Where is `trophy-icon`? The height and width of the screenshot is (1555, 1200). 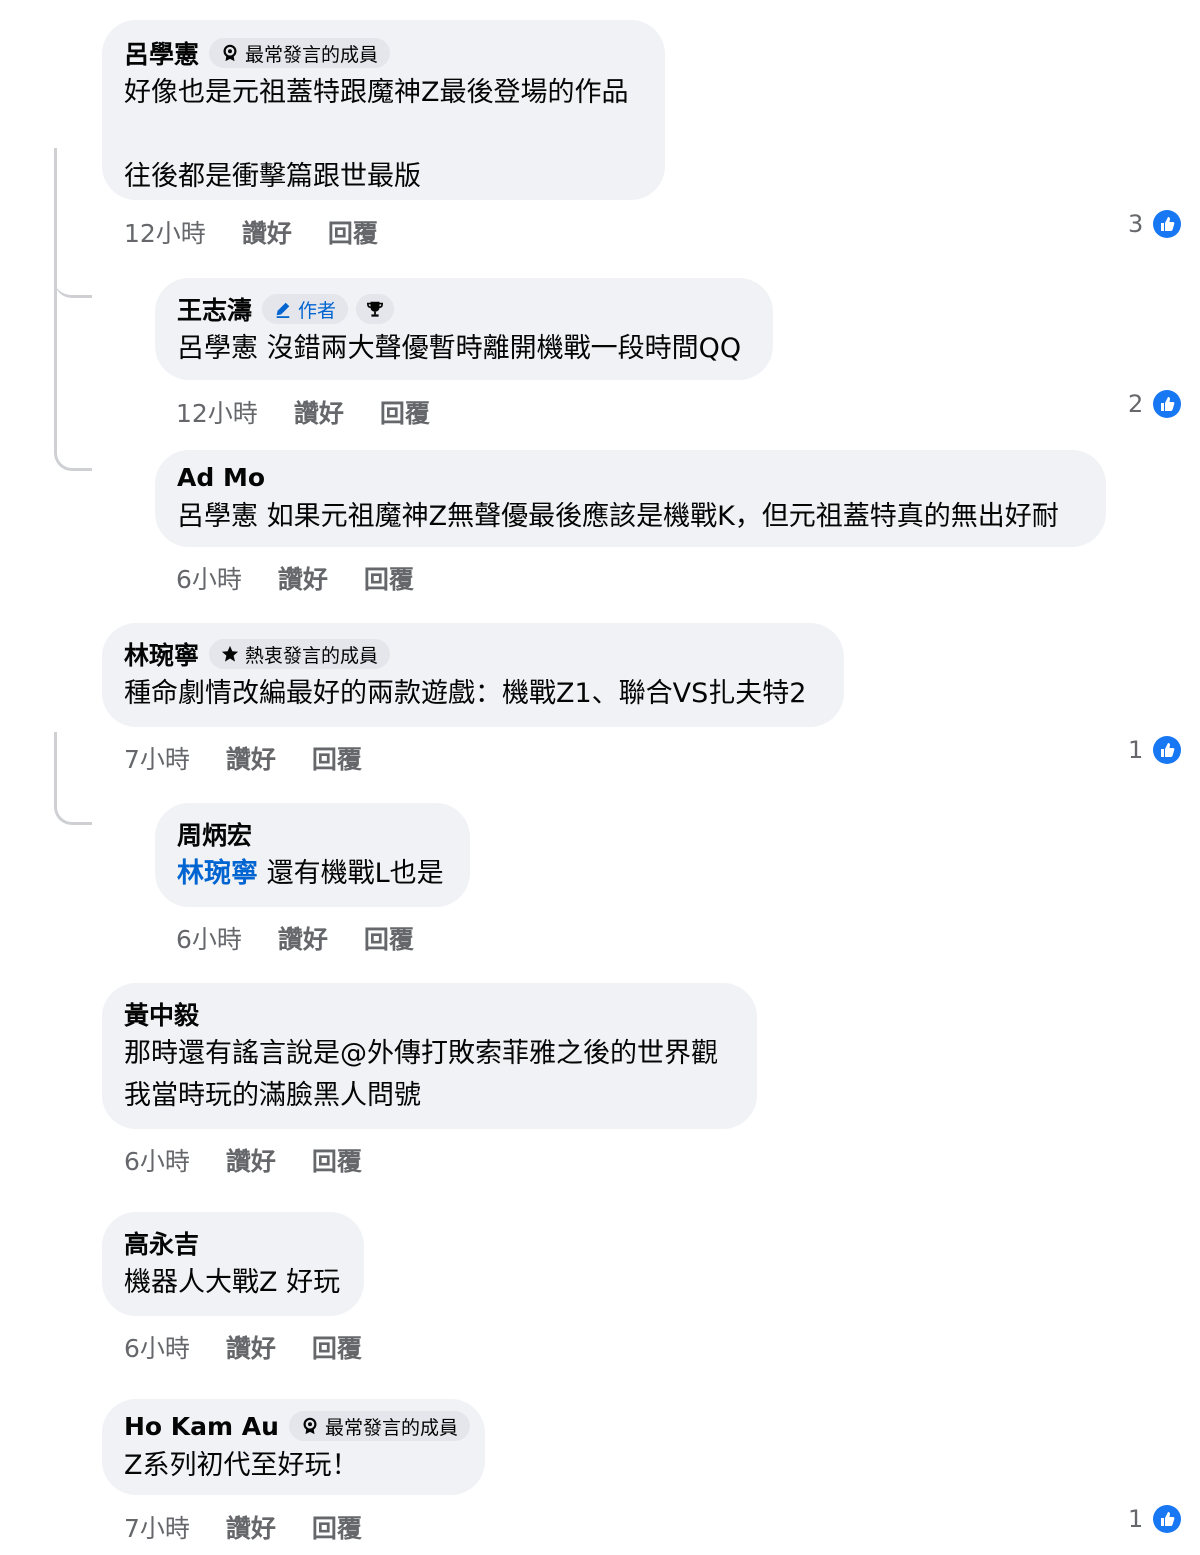
trophy-icon is located at coordinates (375, 309).